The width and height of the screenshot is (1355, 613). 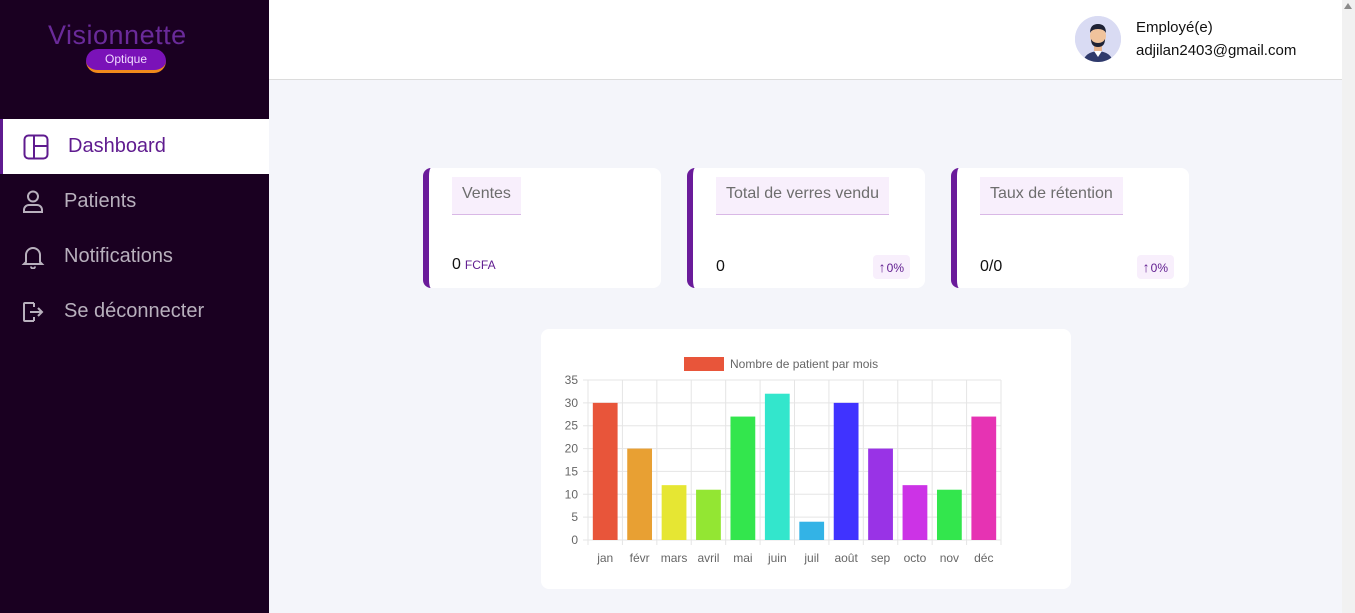 I want to click on bar-févr, so click(x=640, y=494).